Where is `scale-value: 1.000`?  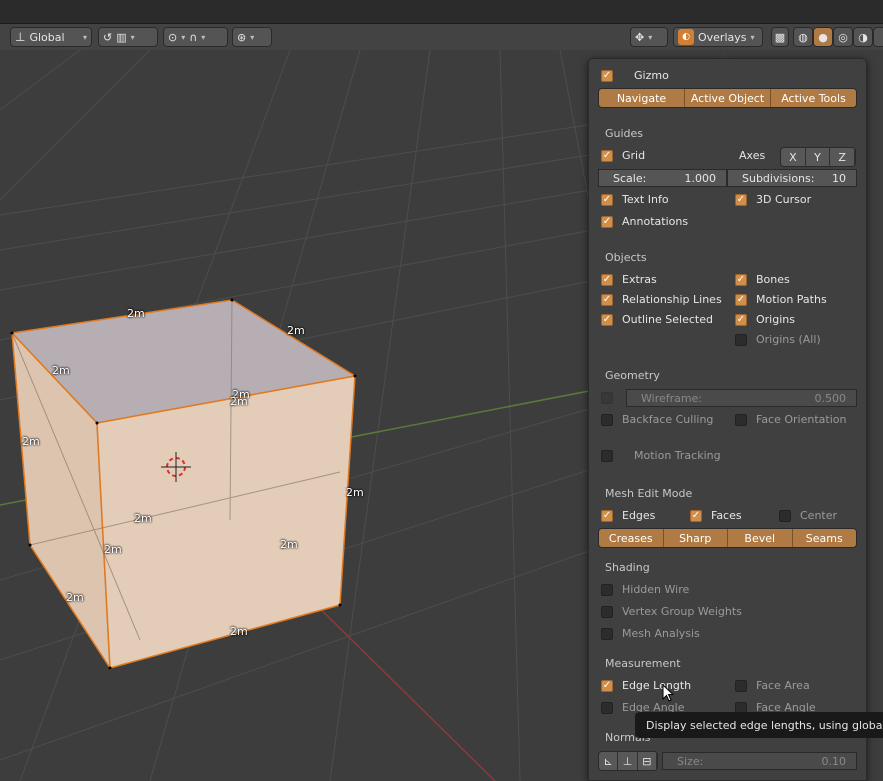 scale-value: 1.000 is located at coordinates (700, 178).